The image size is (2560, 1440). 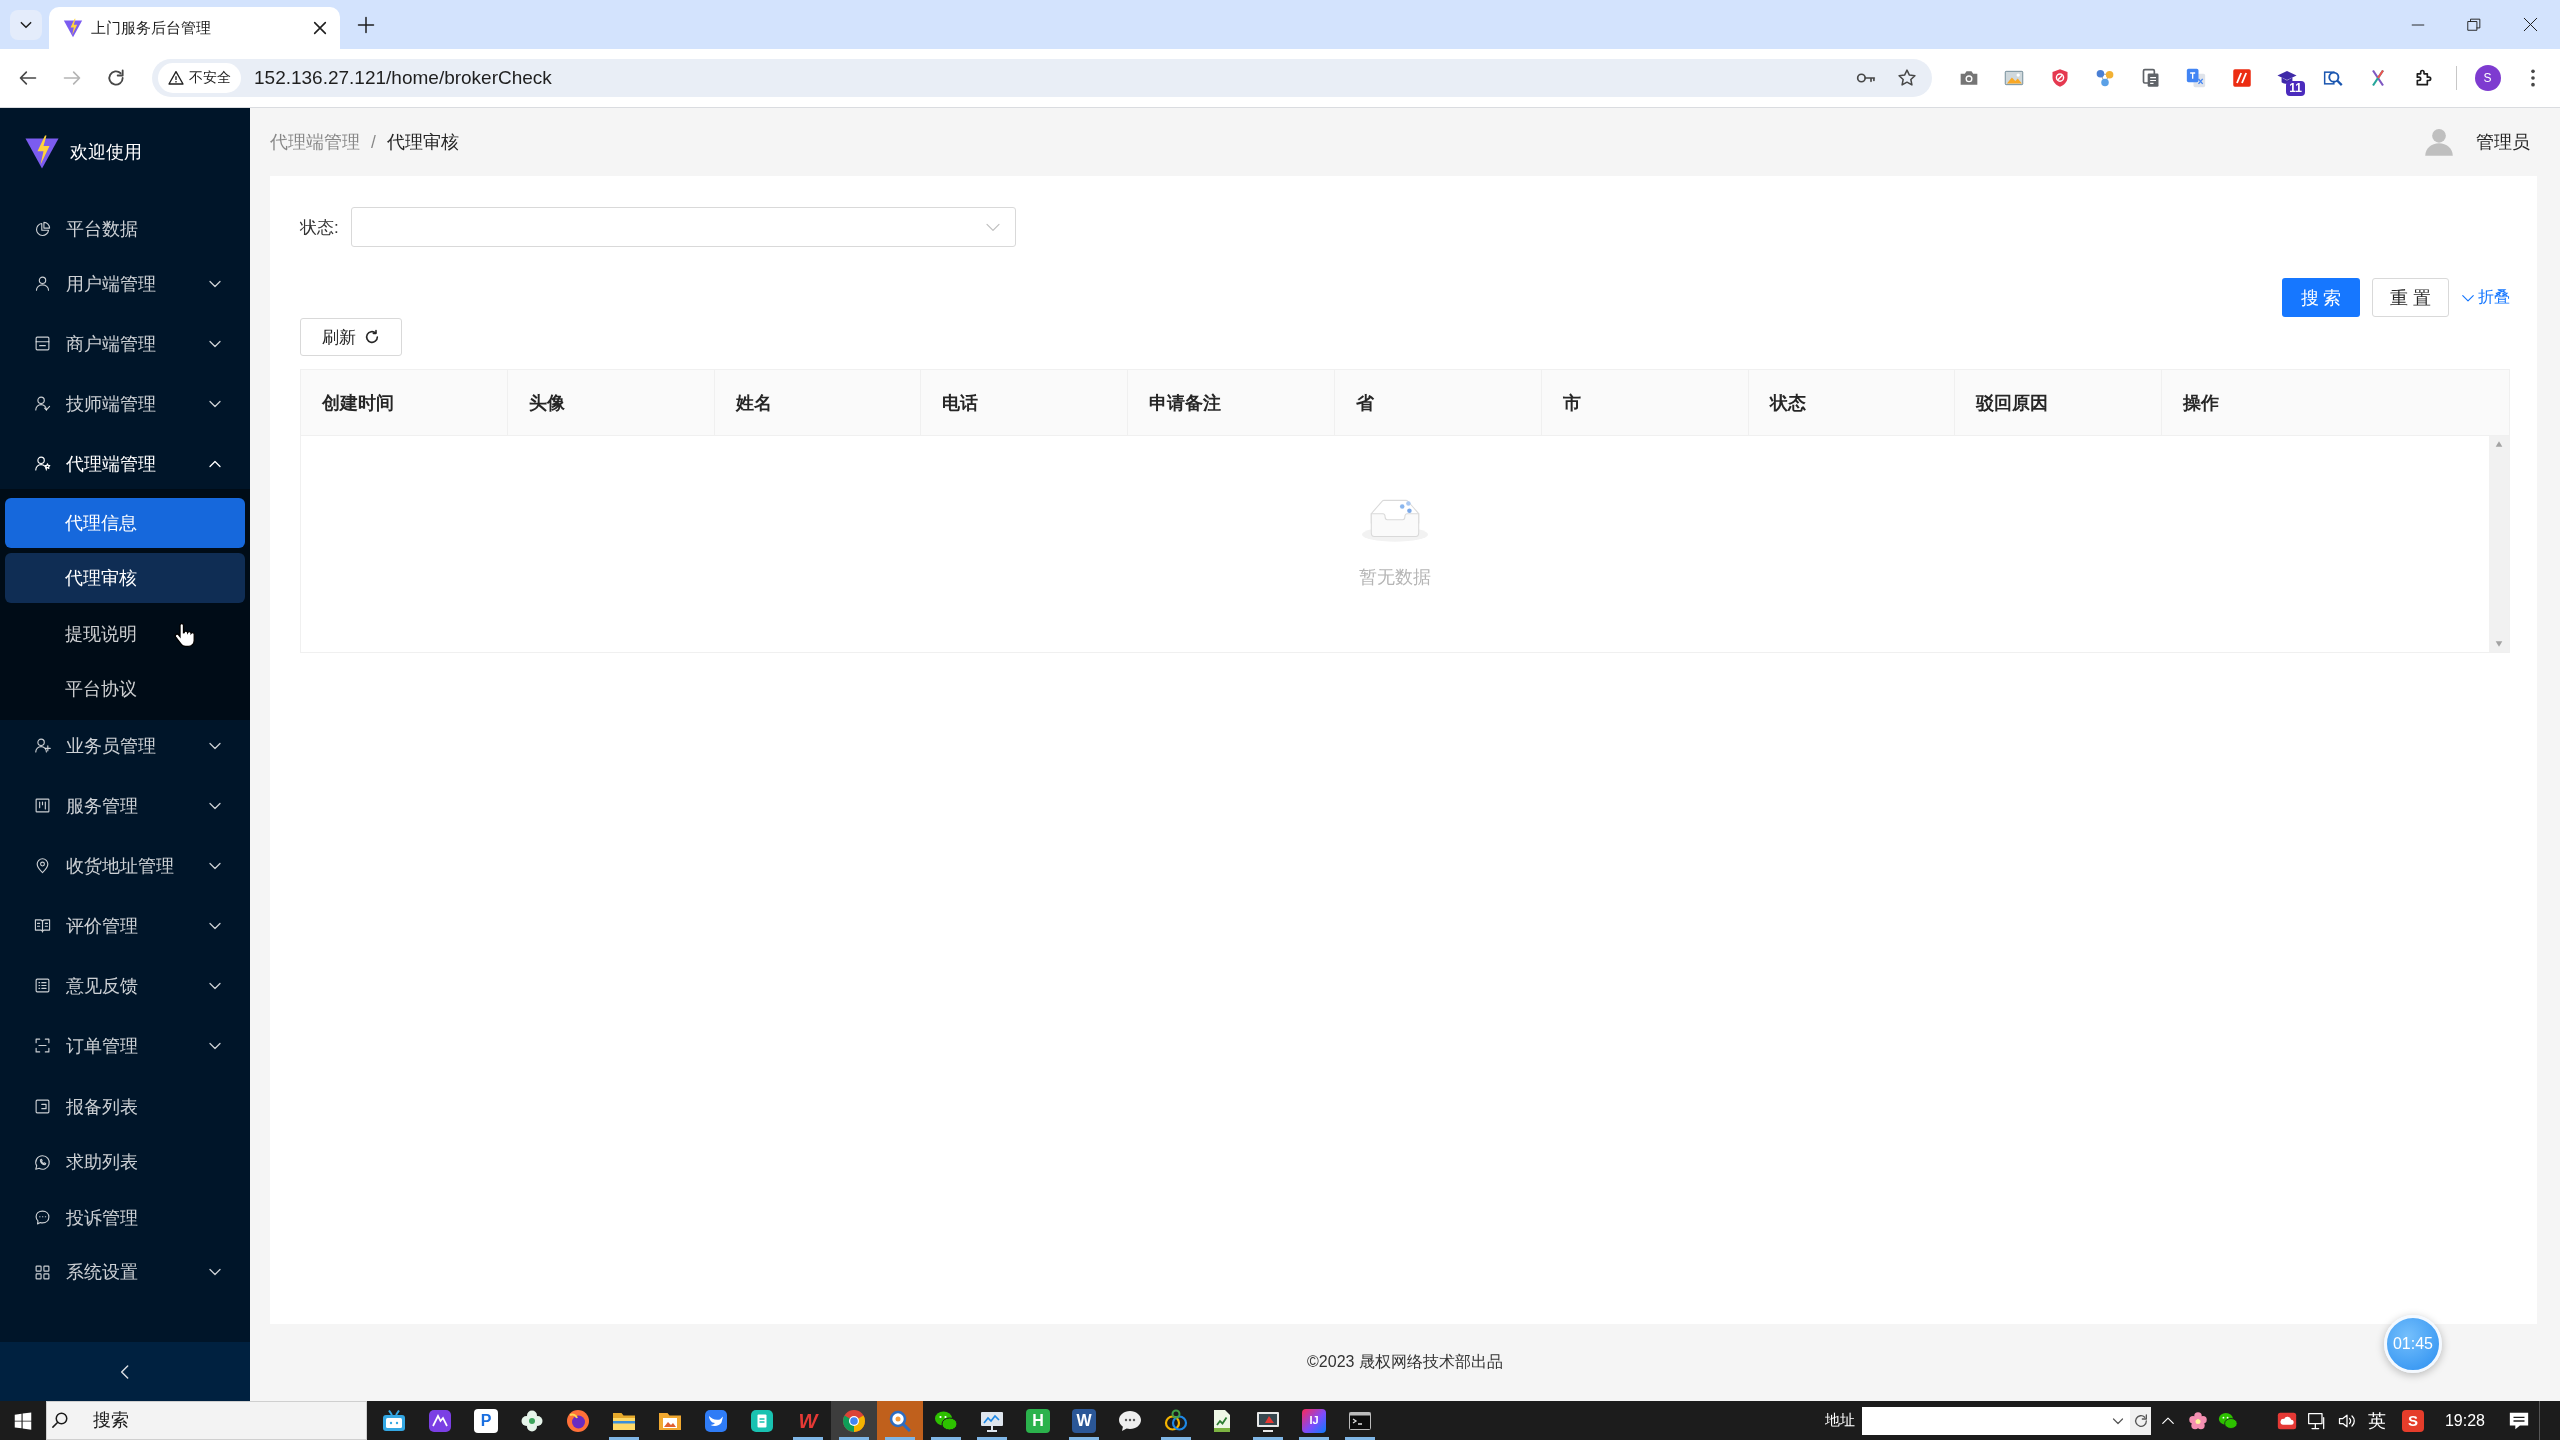 What do you see at coordinates (125, 229) in the screenshot?
I see `menu-item: 平台数据` at bounding box center [125, 229].